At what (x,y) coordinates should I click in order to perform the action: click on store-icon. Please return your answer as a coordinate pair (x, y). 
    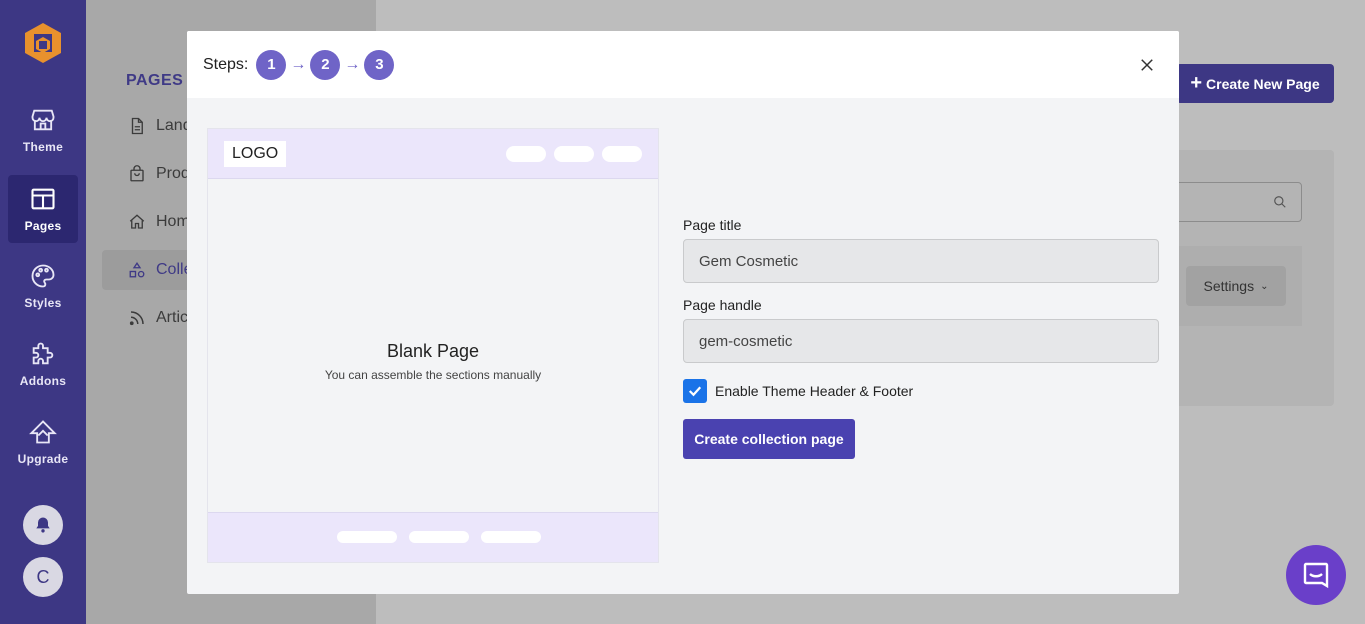
    Looking at the image, I should click on (43, 120).